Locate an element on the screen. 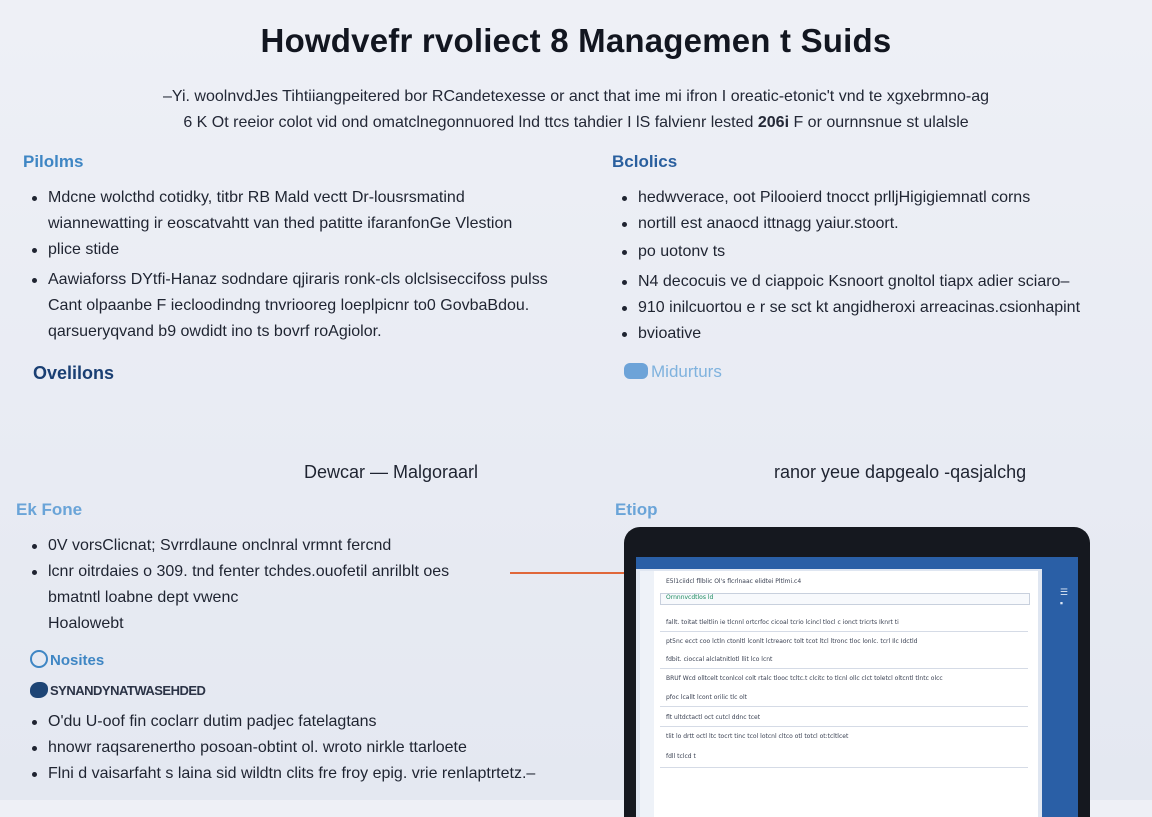 Image resolution: width=1152 pixels, height=817 pixels. right-top-subheading-label: Midurturs is located at coordinates (686, 371).